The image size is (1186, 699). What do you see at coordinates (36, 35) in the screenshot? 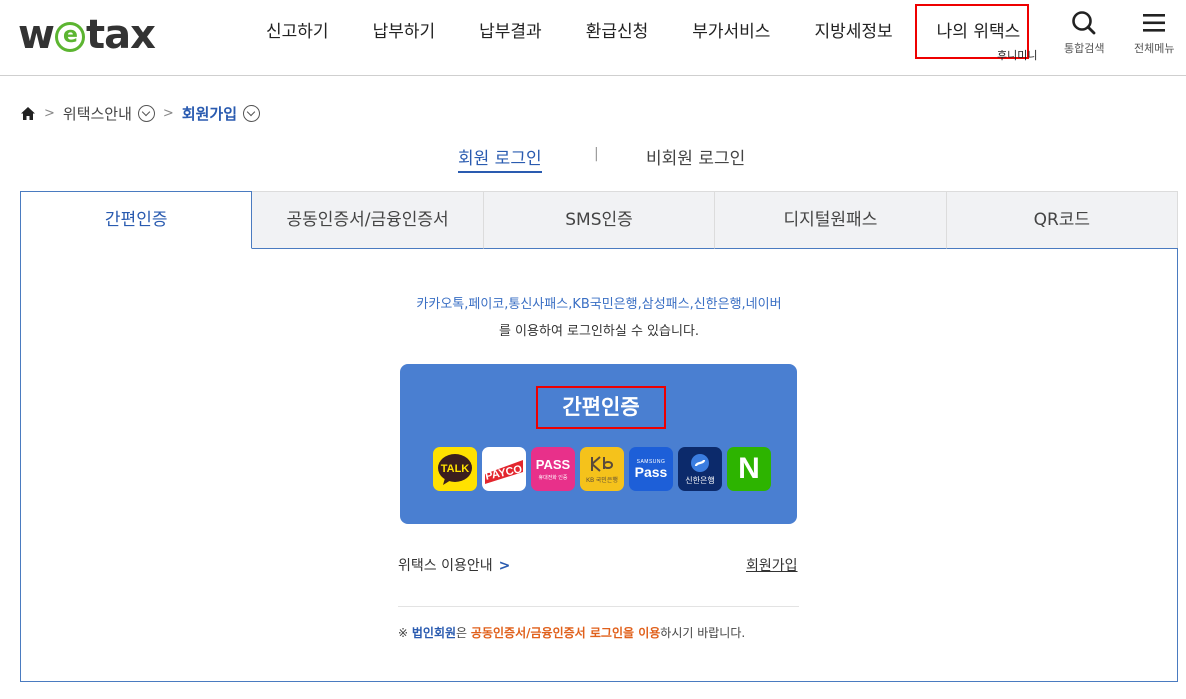
I see `logo-text-w: w` at bounding box center [36, 35].